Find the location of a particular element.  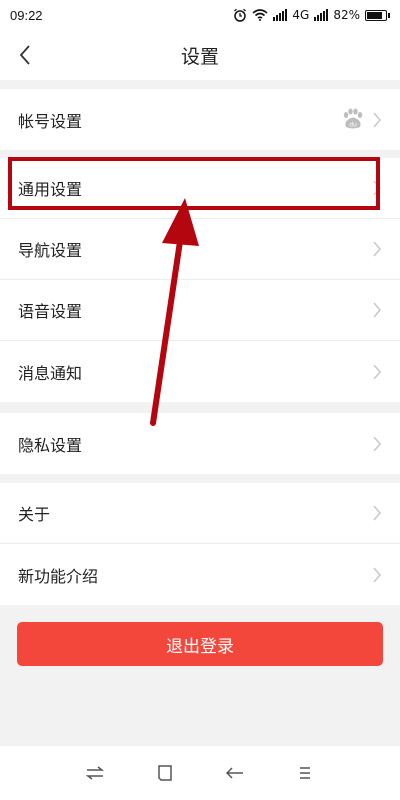

settings-item-label: 隐私设置 is located at coordinates (50, 445).